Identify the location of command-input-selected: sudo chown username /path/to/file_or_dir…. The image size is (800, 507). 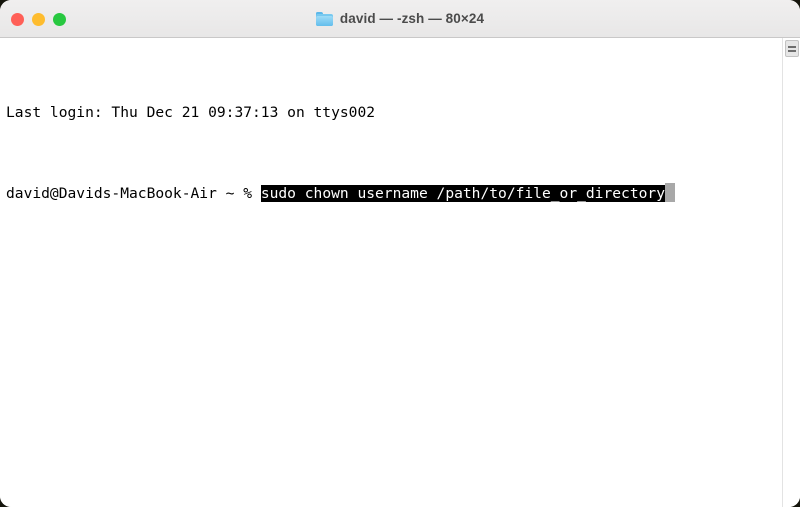
(462, 193).